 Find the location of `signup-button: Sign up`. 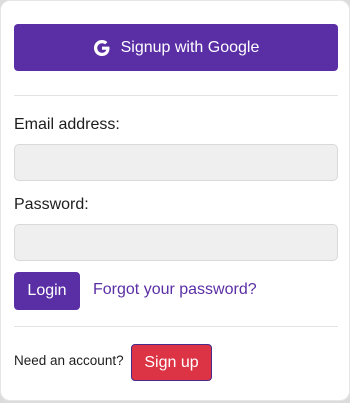

signup-button: Sign up is located at coordinates (171, 362).